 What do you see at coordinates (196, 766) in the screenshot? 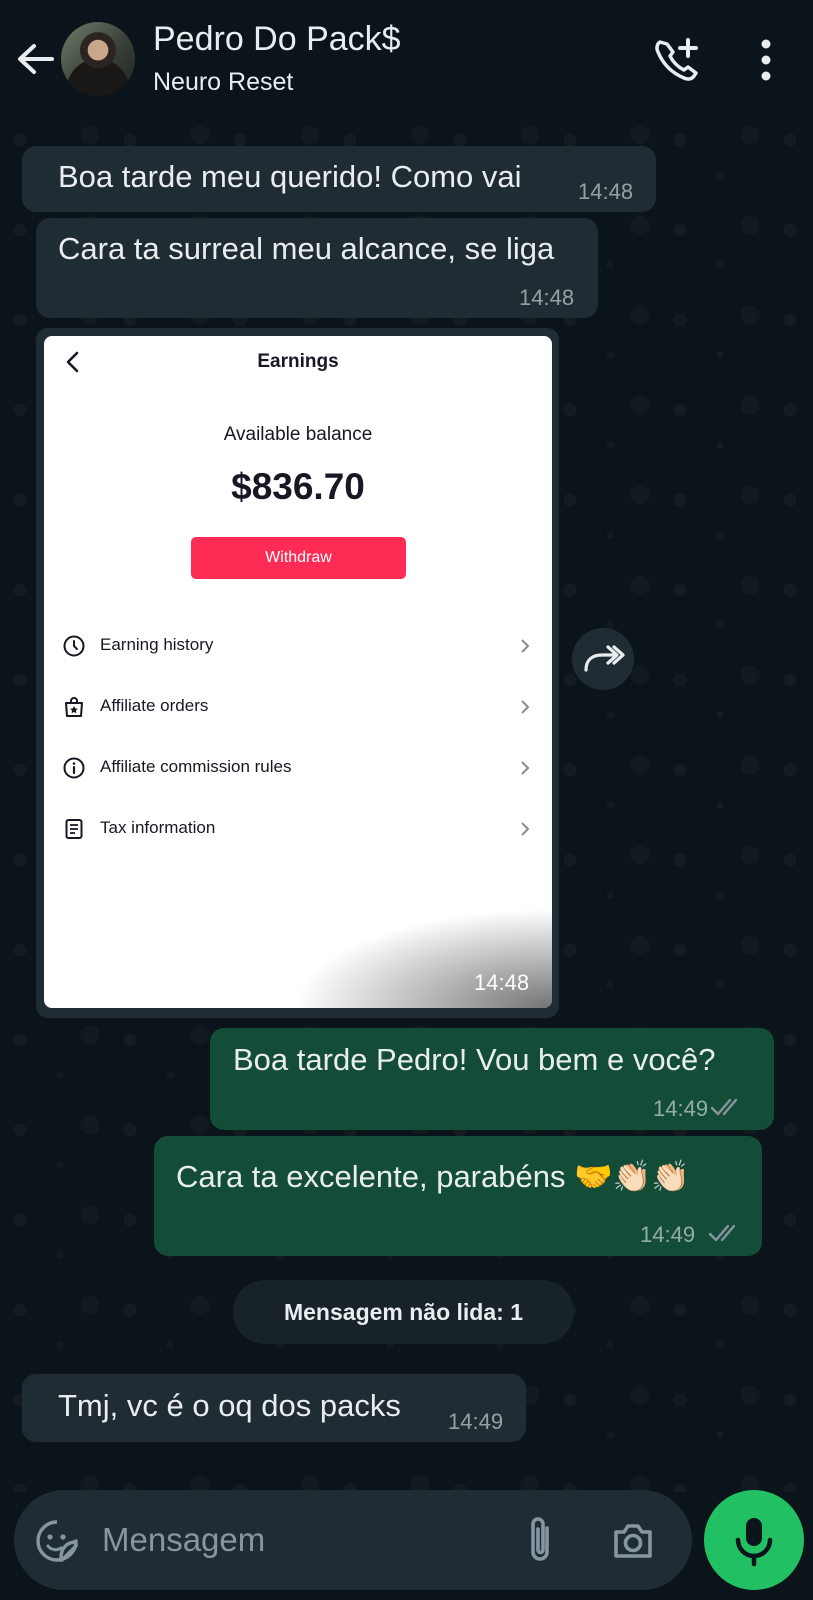
I see `earnings-row-label: Affiliate commission rules` at bounding box center [196, 766].